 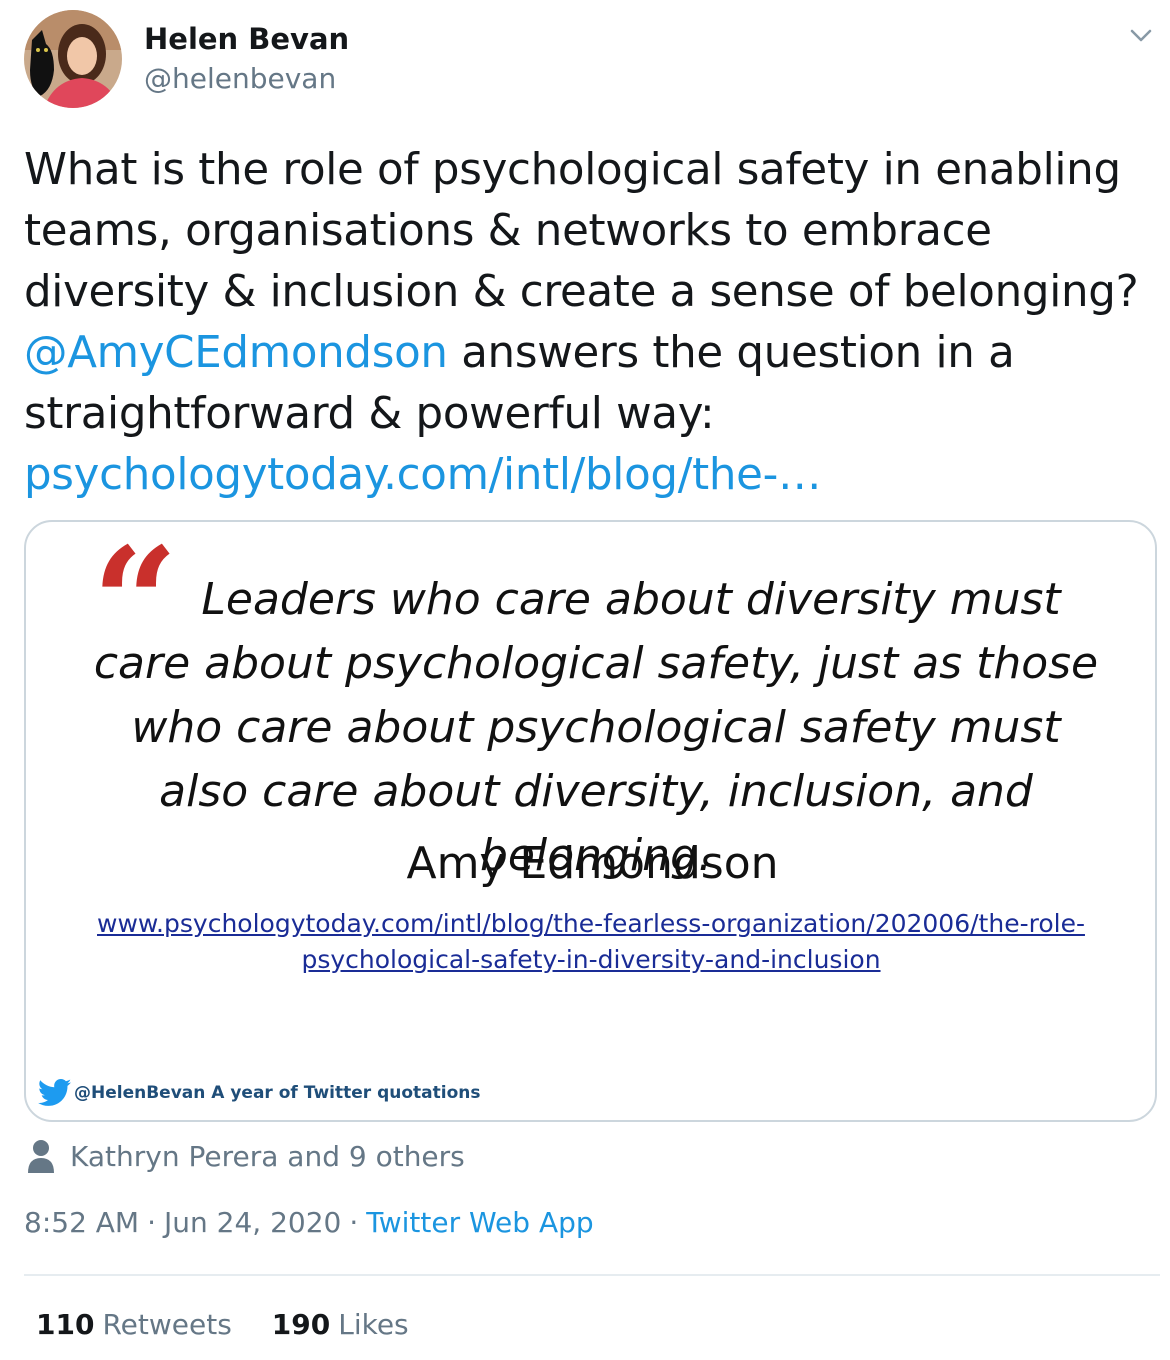 I want to click on liked-by-row: Kathryn Perera and 9 others, so click(x=246, y=1156).